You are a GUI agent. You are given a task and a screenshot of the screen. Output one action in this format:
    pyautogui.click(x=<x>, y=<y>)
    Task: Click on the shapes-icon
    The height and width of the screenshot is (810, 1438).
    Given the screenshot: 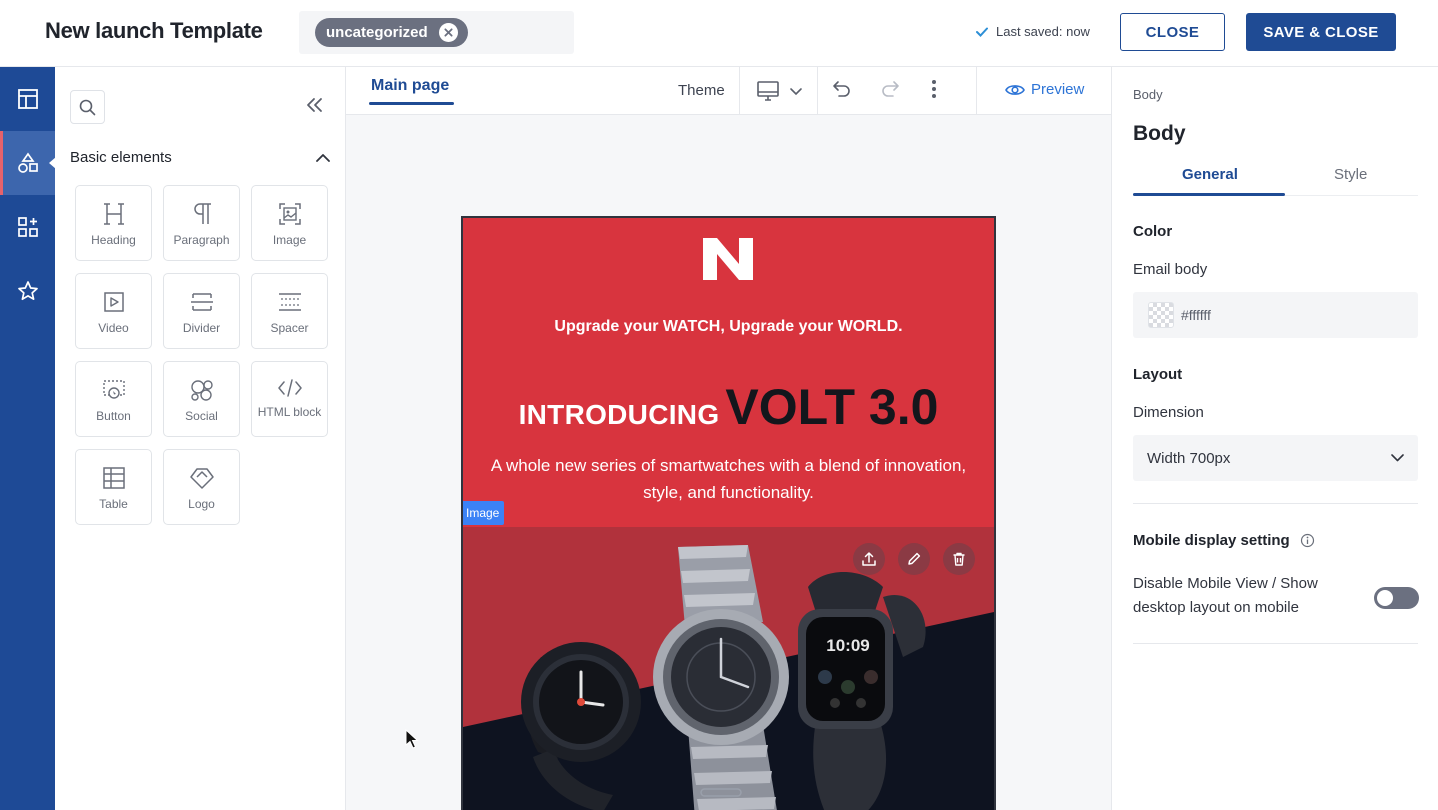 What is the action you would take?
    pyautogui.click(x=27, y=162)
    